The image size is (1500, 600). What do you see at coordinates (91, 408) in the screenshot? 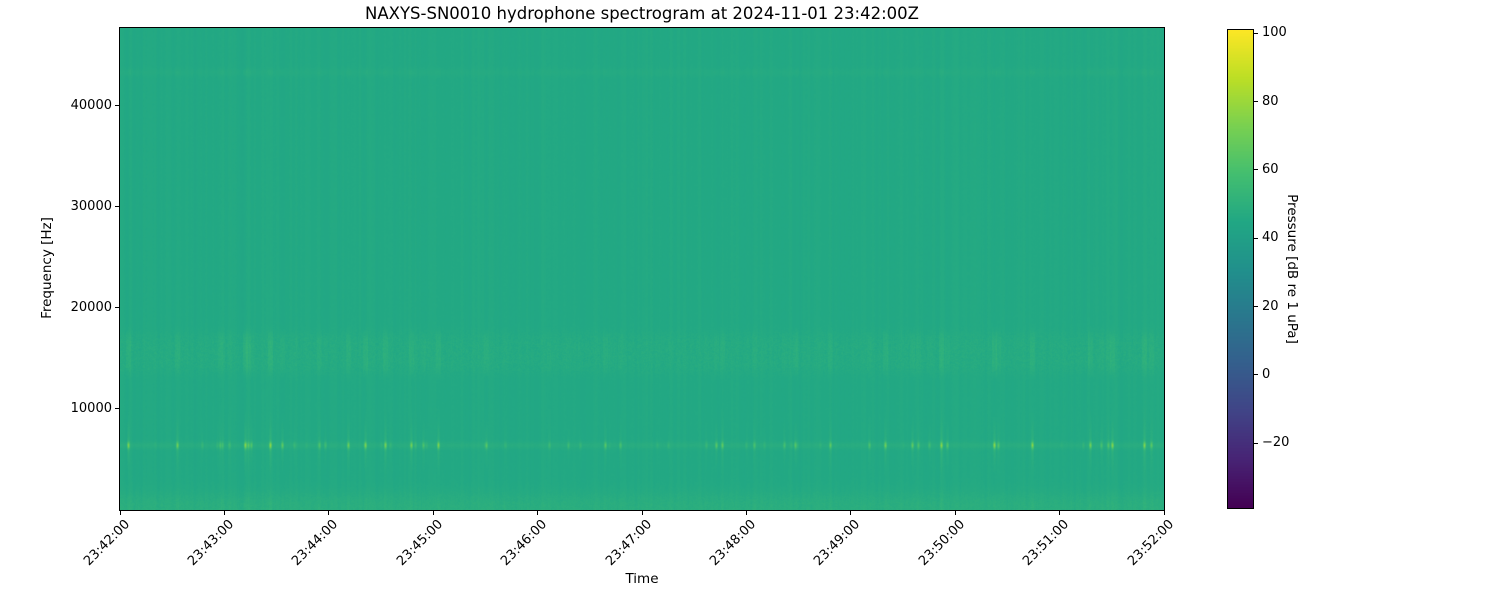
I see `y-tick-label: 10000` at bounding box center [91, 408].